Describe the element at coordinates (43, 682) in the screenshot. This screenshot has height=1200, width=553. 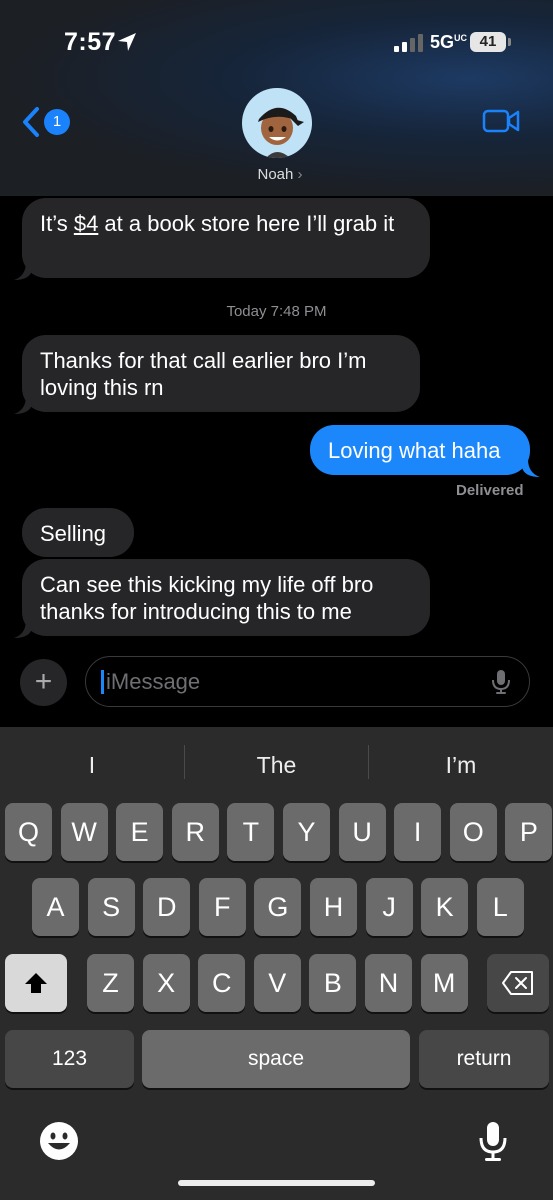
I see `plus-icon: +` at that location.